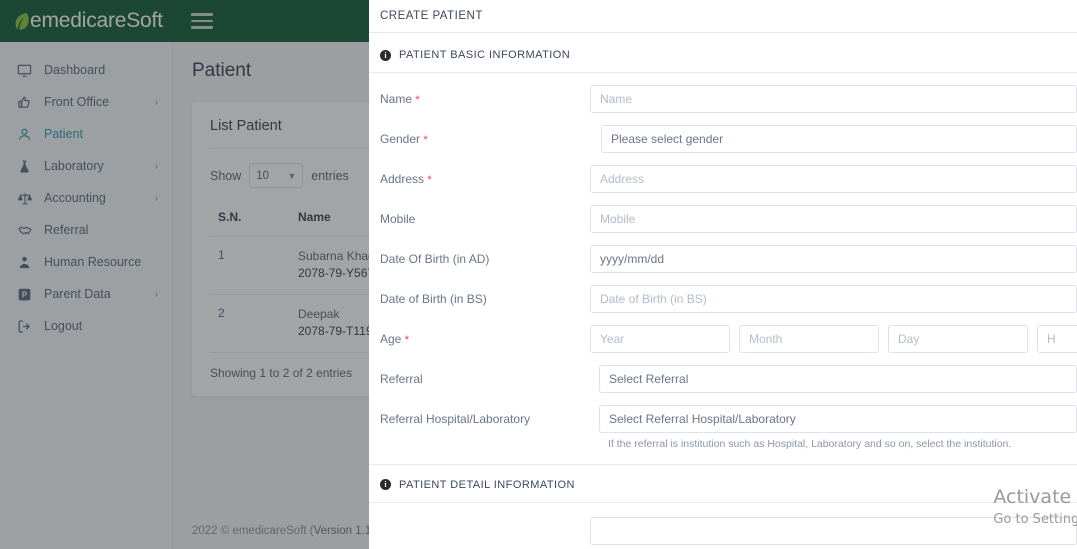  I want to click on label-dob-ad: Date Of Birth (in AD), so click(435, 259).